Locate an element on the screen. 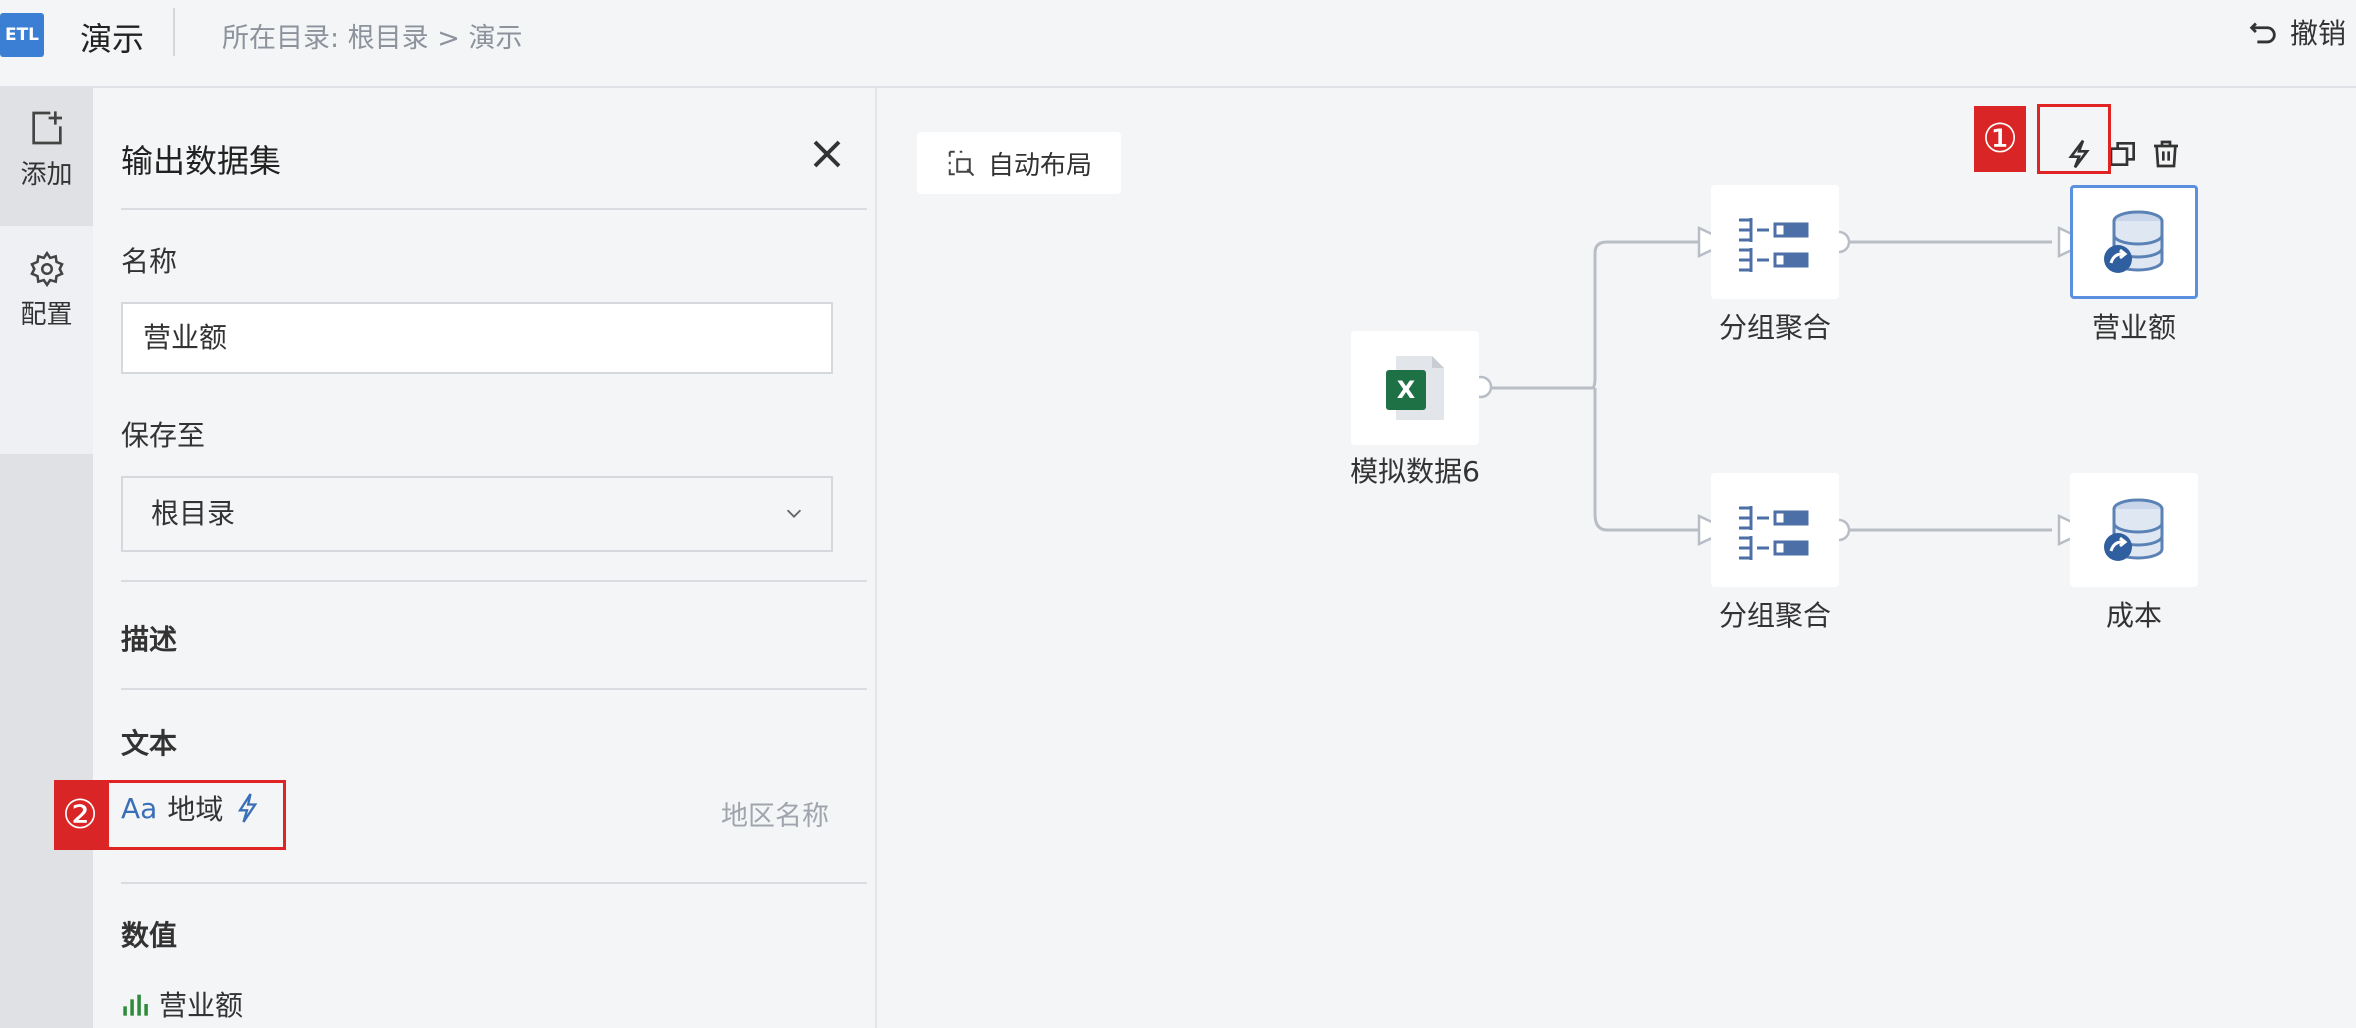 The width and height of the screenshot is (2356, 1028). save-to-label: 保存至 is located at coordinates (163, 435).